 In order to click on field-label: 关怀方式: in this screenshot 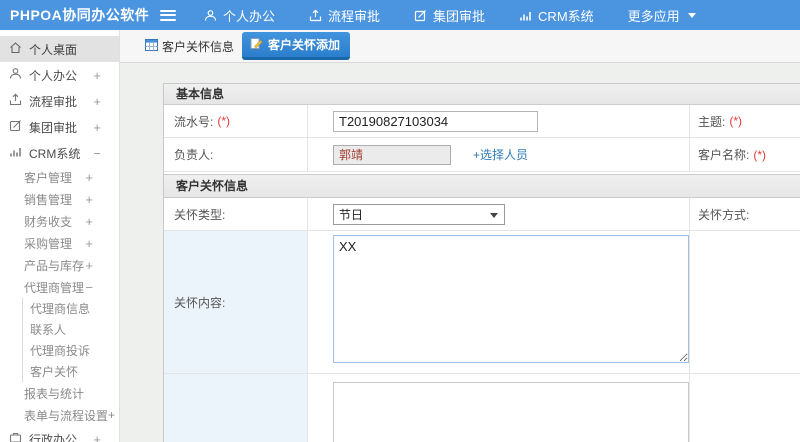, I will do `click(724, 214)`.